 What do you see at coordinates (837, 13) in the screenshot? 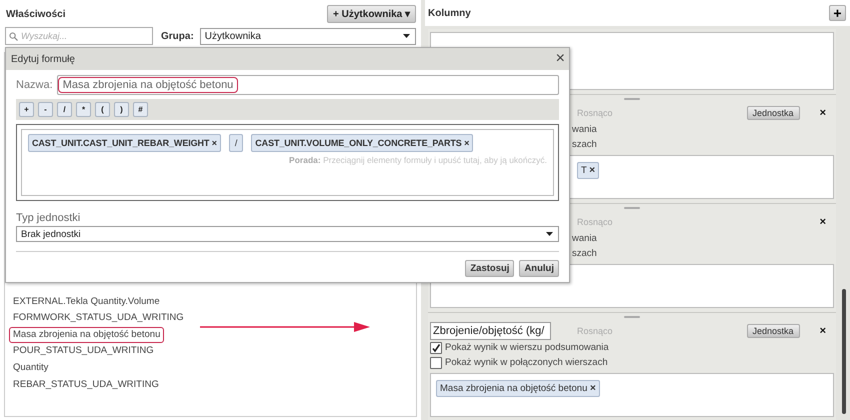
I see `add-column-button: +` at bounding box center [837, 13].